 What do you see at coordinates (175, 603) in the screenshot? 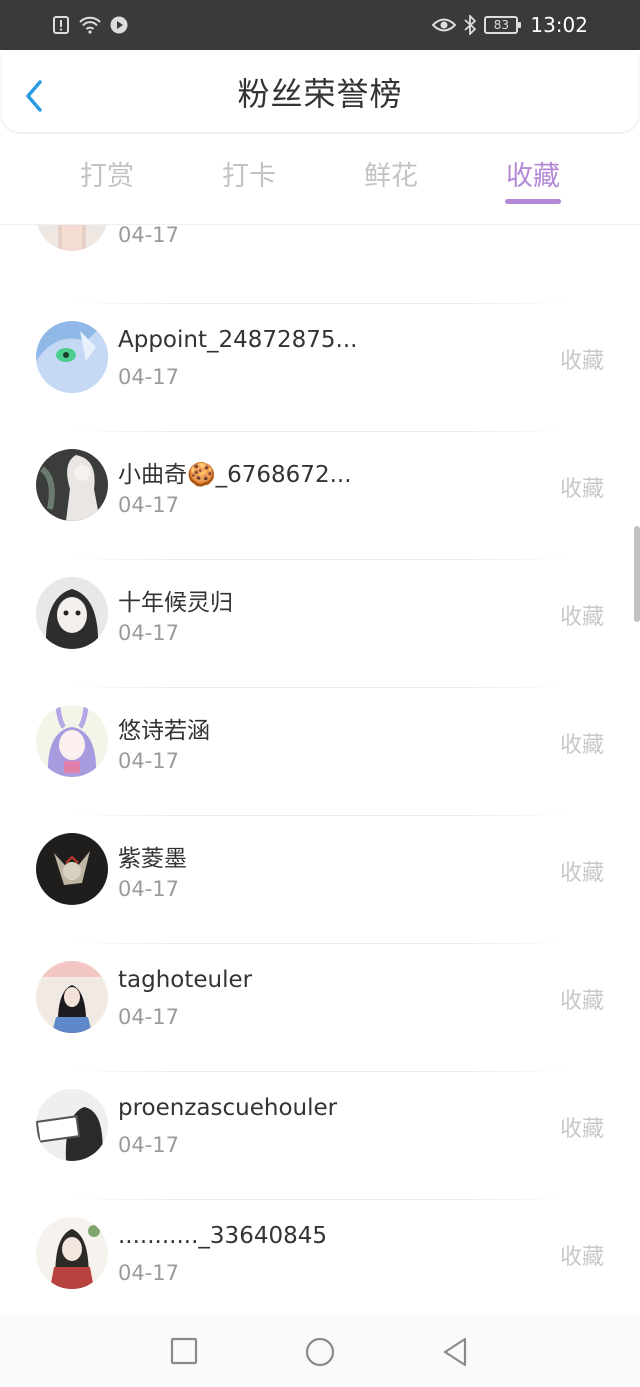
I see `user-name: 十年候灵归` at bounding box center [175, 603].